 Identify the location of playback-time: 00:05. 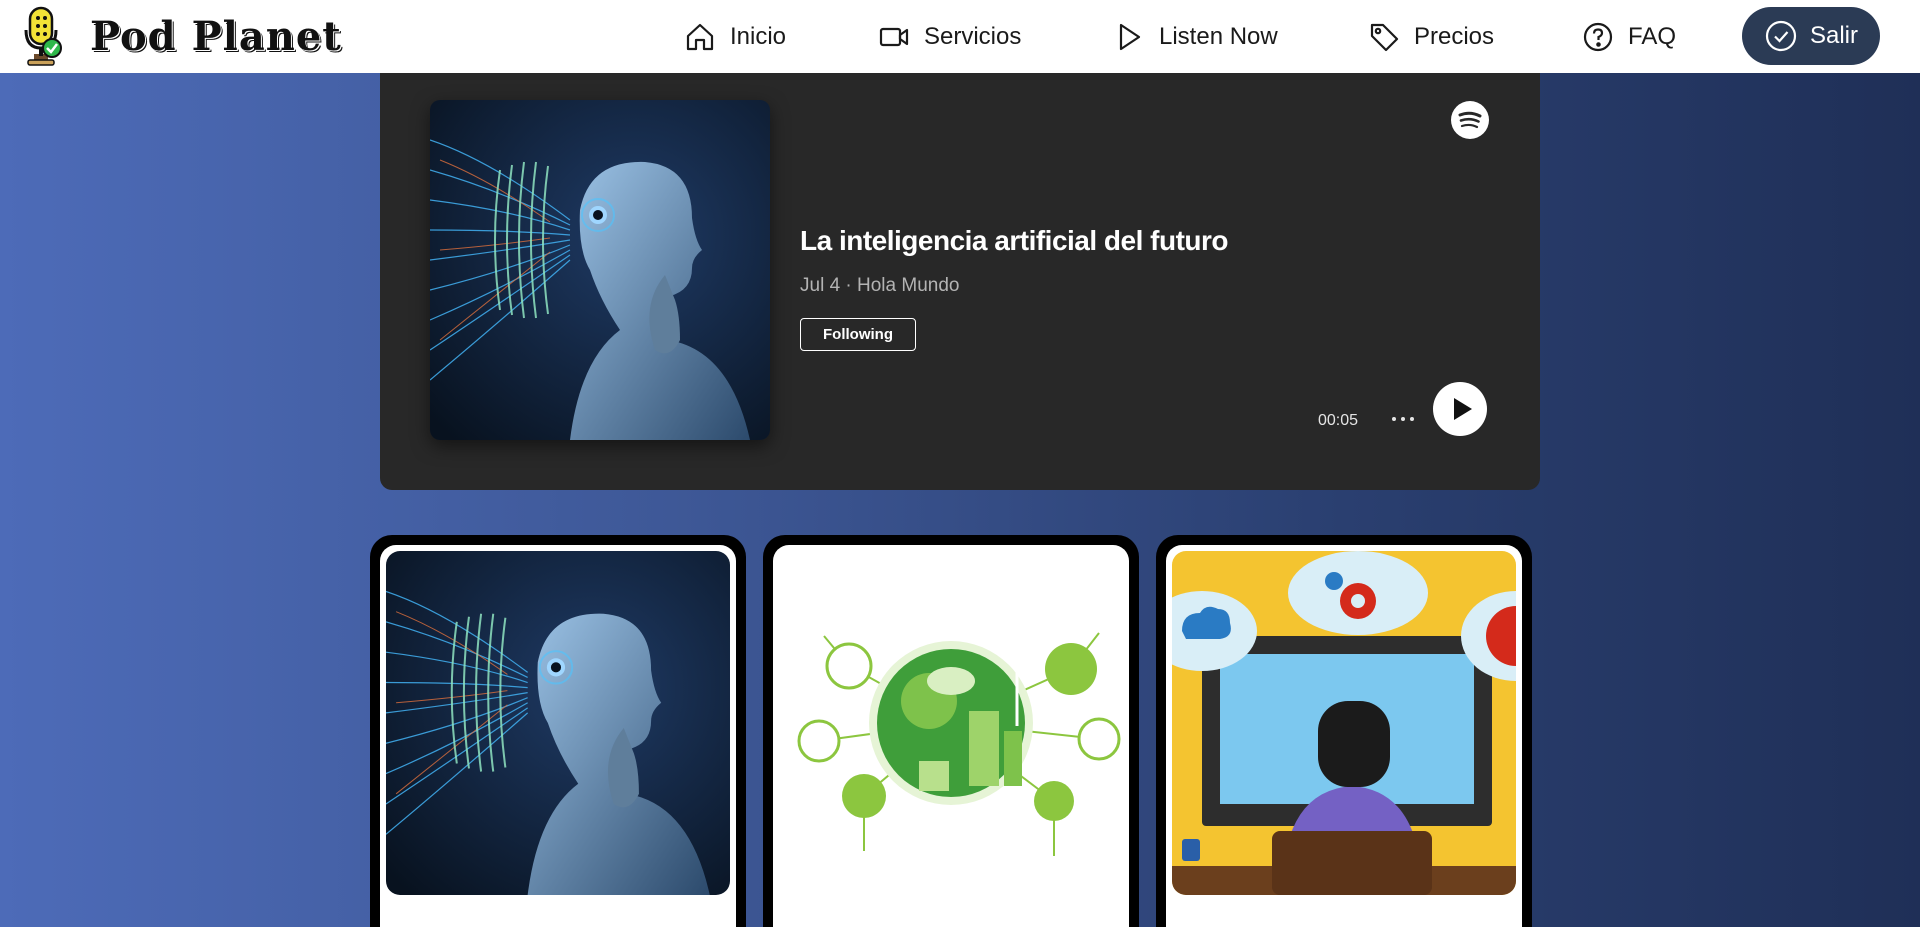
(1338, 420).